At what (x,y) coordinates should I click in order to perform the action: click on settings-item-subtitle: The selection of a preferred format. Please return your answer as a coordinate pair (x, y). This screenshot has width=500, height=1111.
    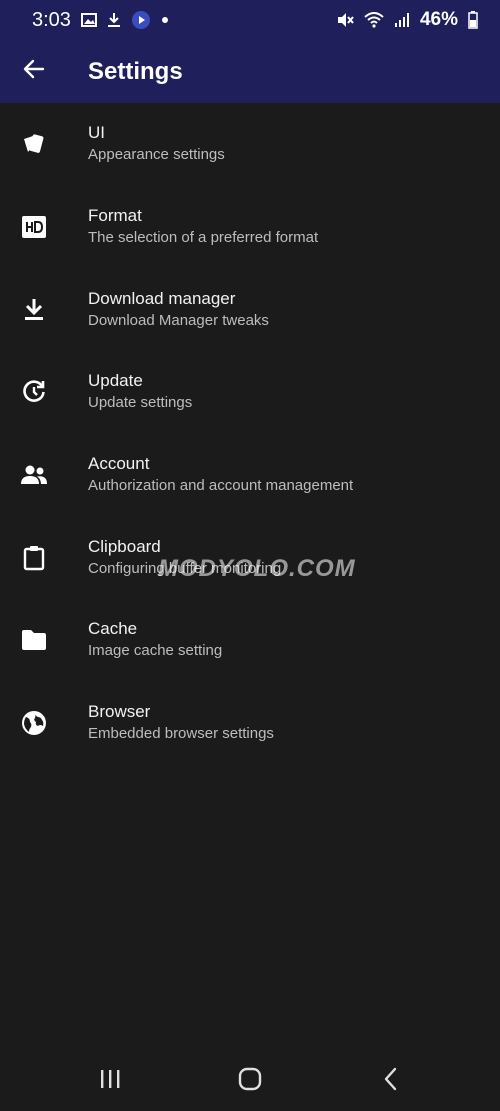
    Looking at the image, I should click on (203, 238).